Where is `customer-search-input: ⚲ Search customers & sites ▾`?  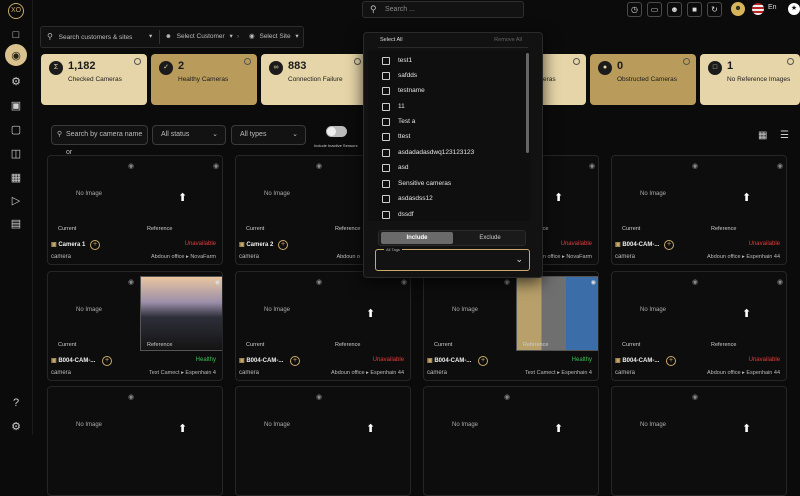 customer-search-input: ⚲ Search customers & sites ▾ is located at coordinates (102, 37).